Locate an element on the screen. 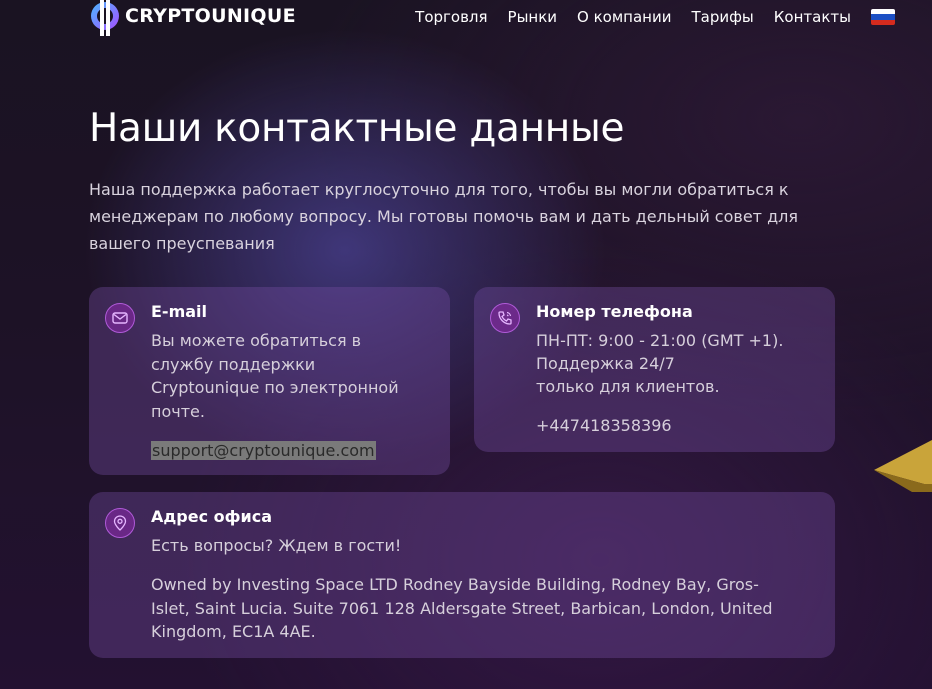 This screenshot has width=932, height=689. russia-flag-icon is located at coordinates (883, 17).